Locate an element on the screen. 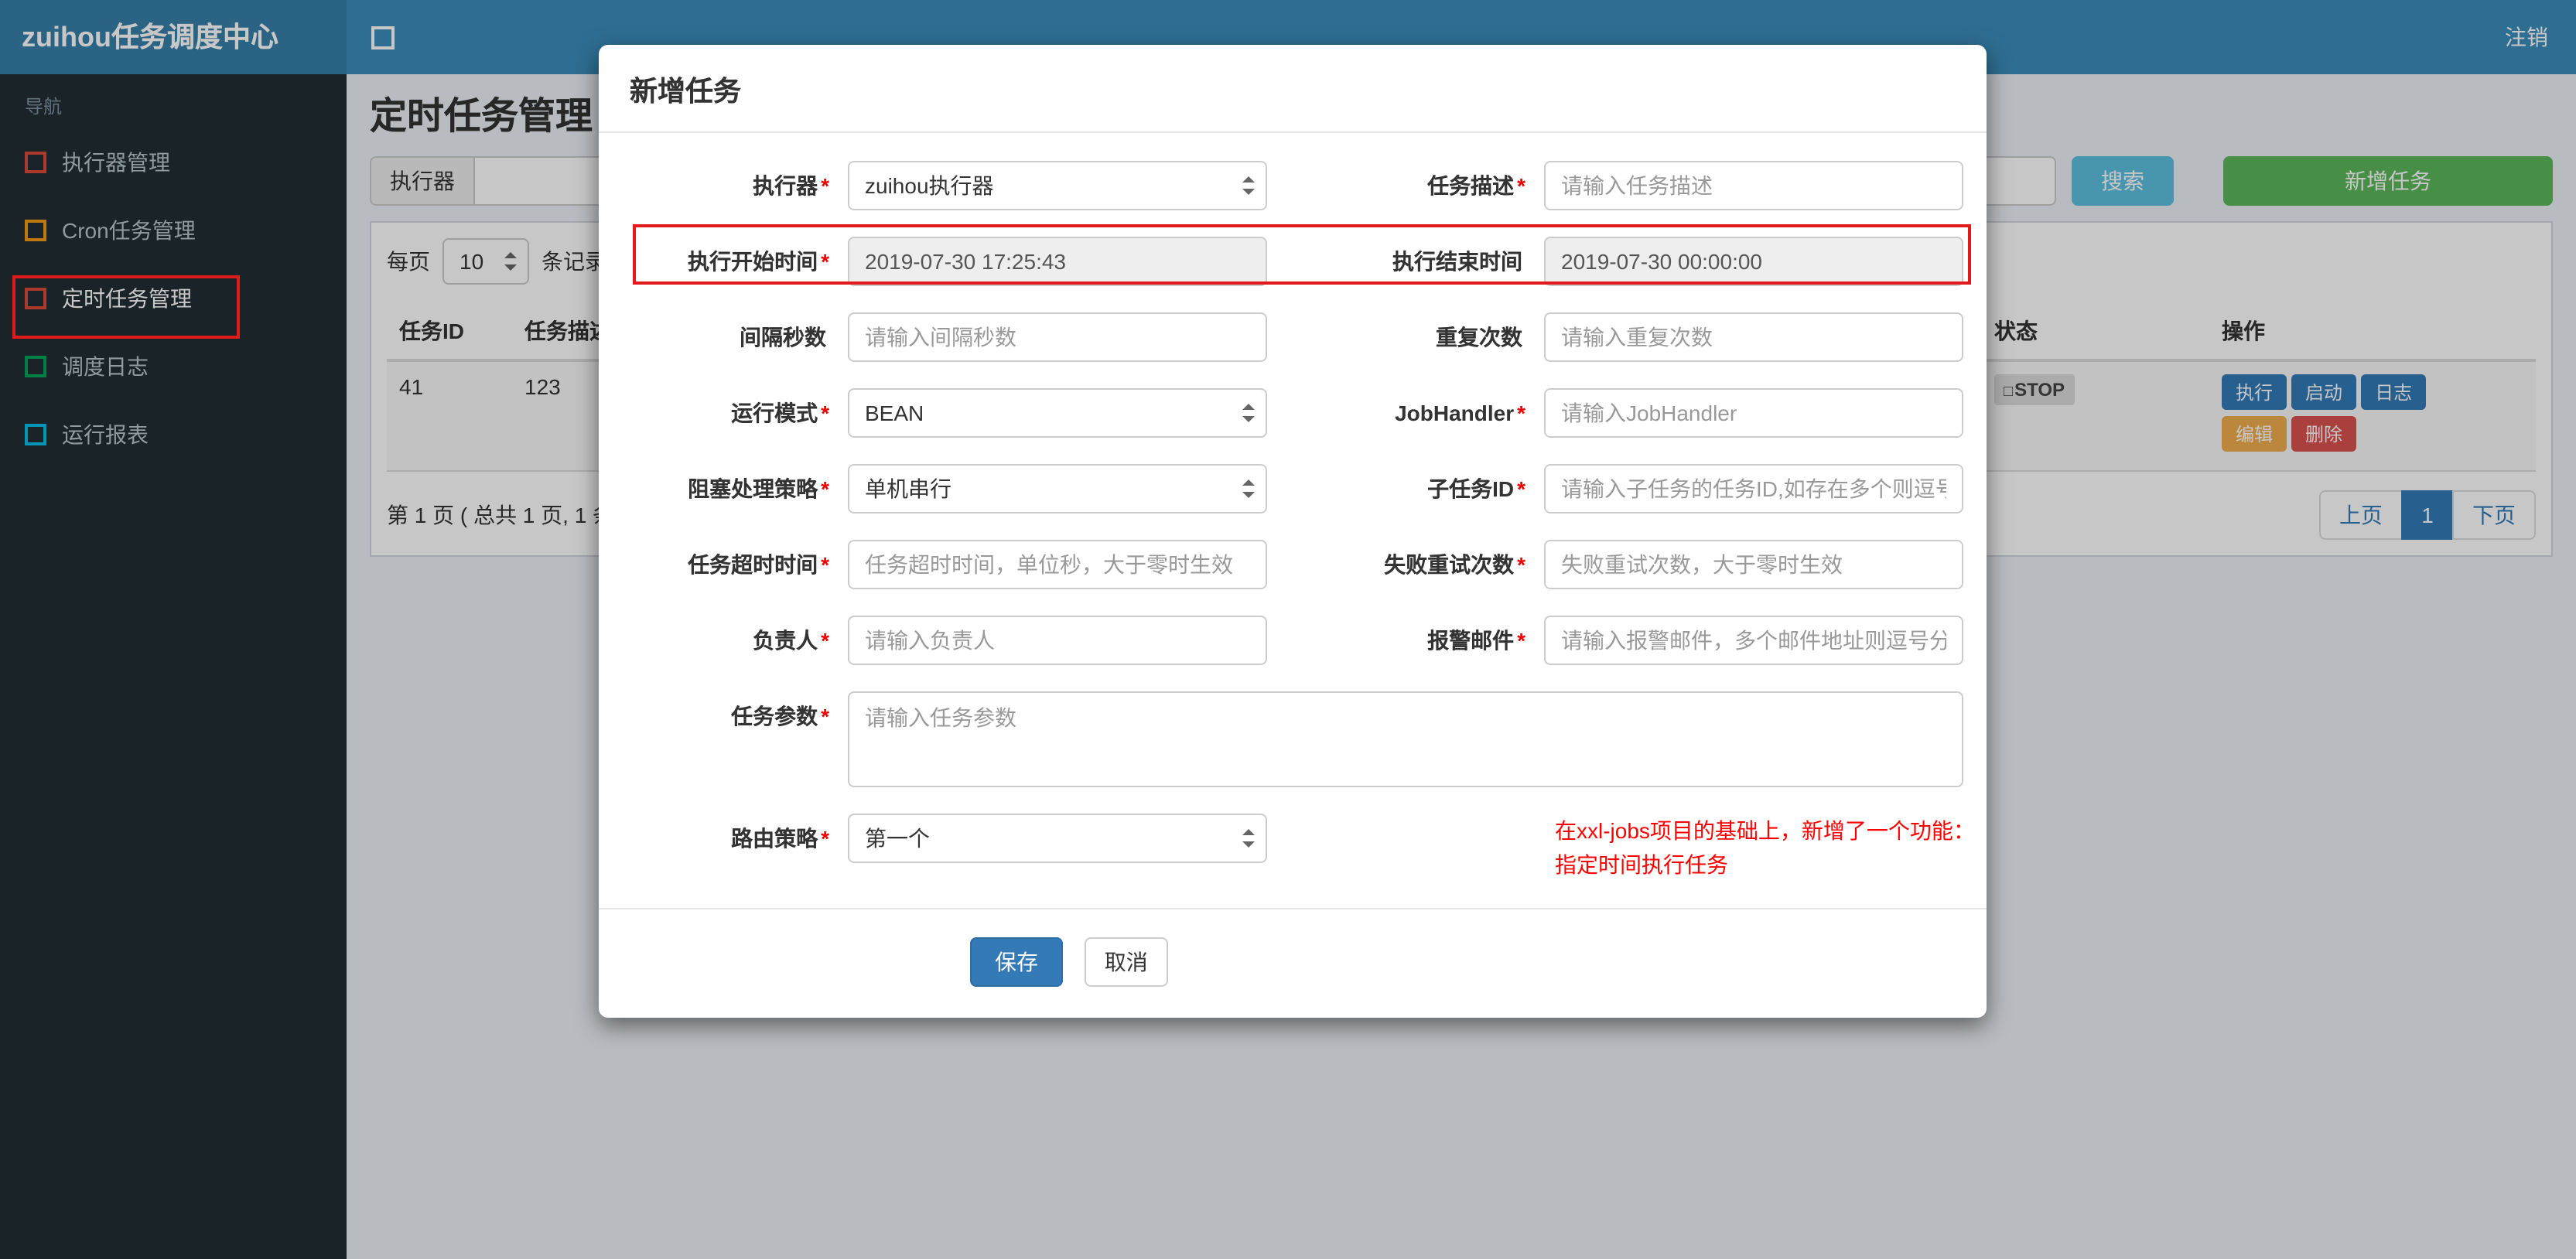 The width and height of the screenshot is (2576, 1259). executor-label: 执行器 * is located at coordinates (791, 186).